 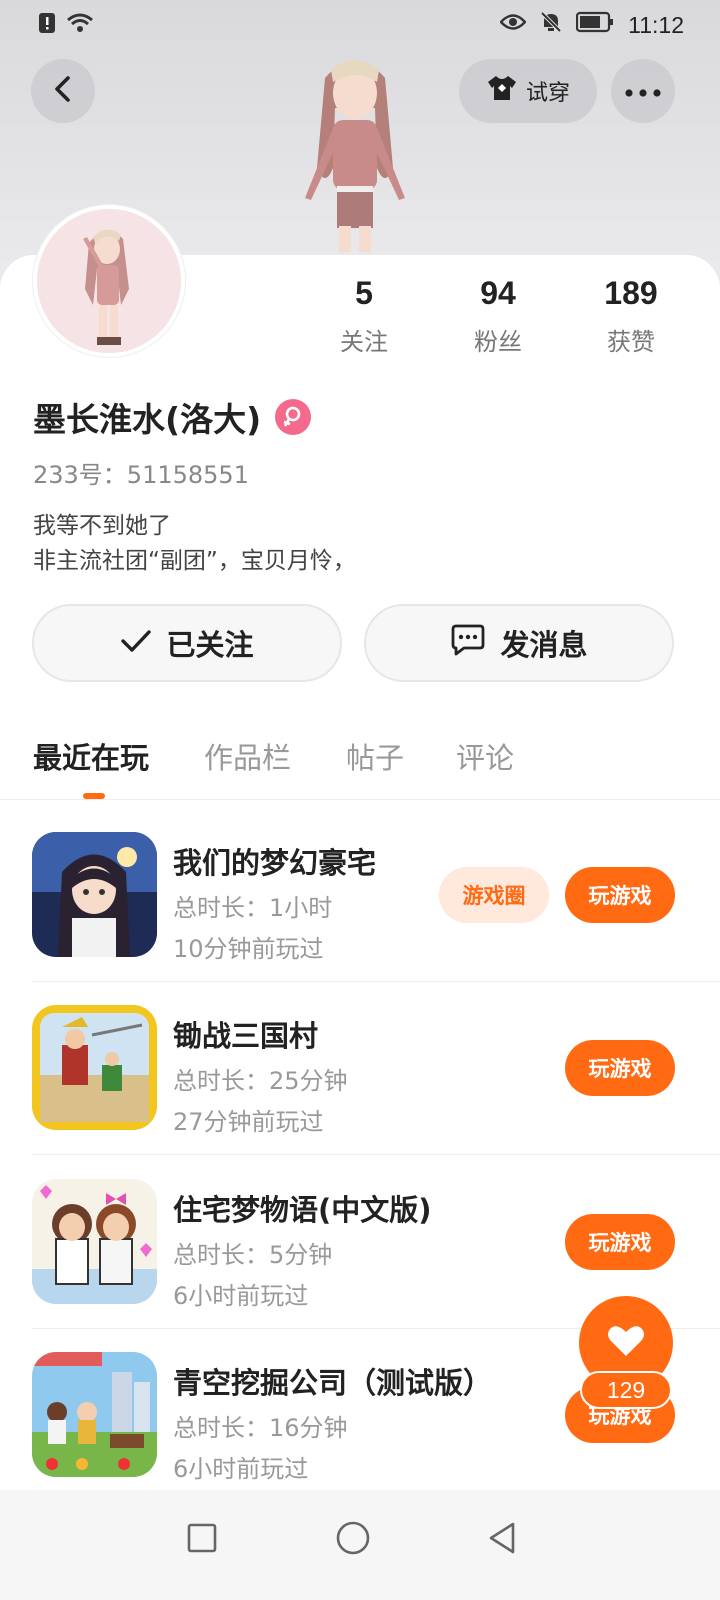 I want to click on list-item: 我们的梦幻豪宅 总时长：1小时 10分钟前玩过 游戏圈 玩游戏, so click(x=360, y=919).